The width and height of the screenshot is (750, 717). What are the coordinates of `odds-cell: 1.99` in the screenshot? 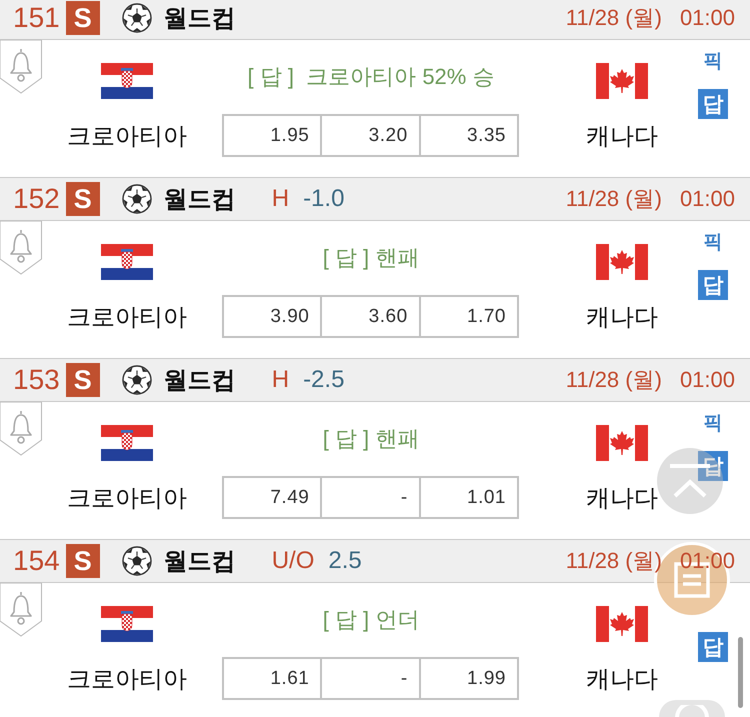 It's located at (468, 678).